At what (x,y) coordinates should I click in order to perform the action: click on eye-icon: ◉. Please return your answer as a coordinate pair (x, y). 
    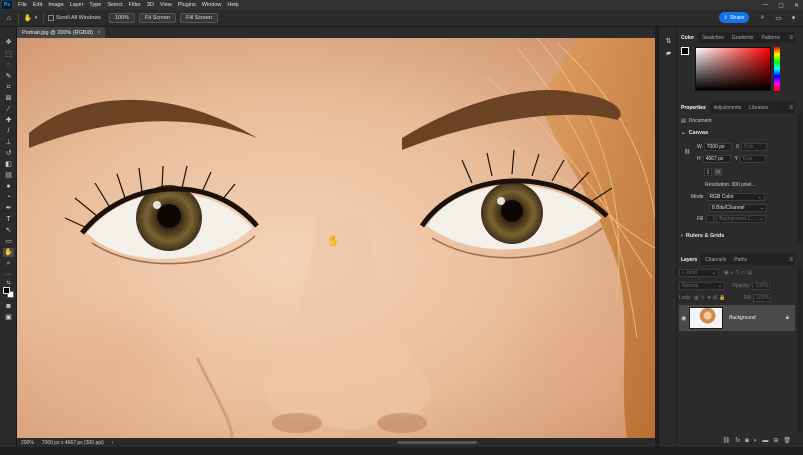
    Looking at the image, I should click on (683, 318).